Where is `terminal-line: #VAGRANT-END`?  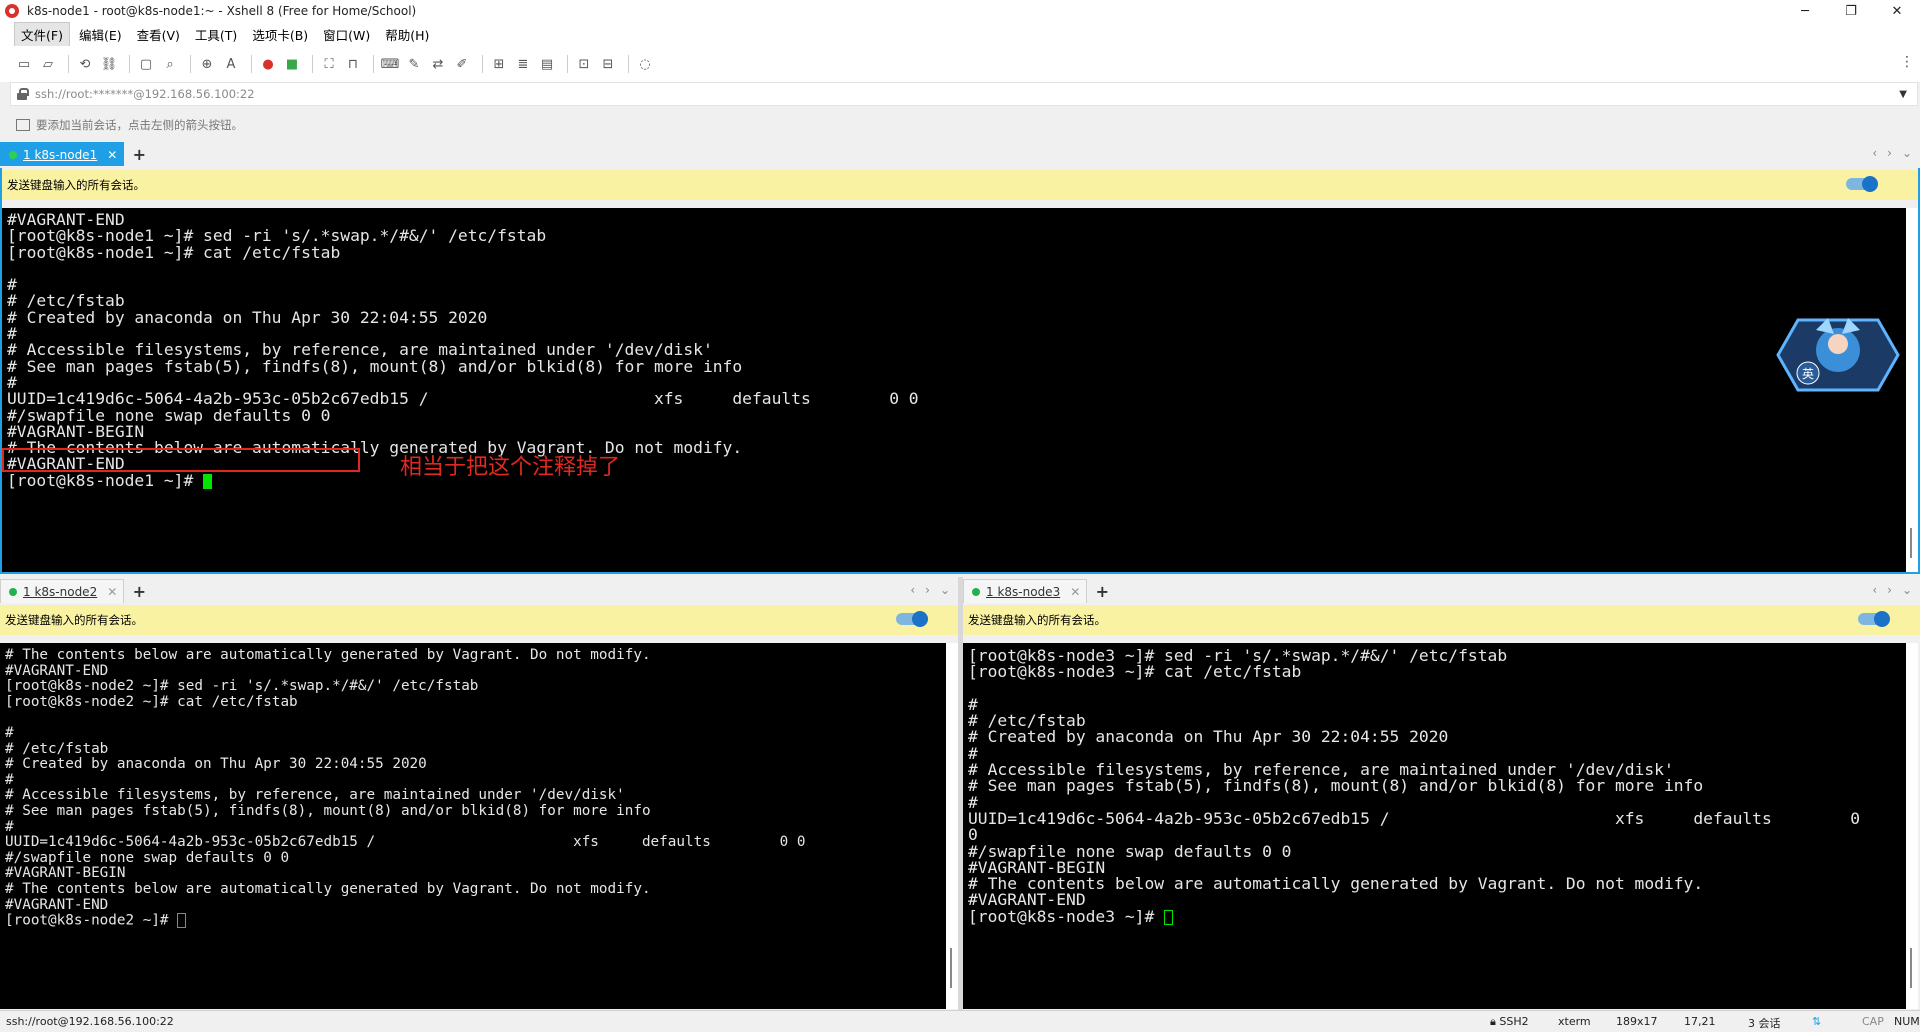 terminal-line: #VAGRANT-END is located at coordinates (57, 670).